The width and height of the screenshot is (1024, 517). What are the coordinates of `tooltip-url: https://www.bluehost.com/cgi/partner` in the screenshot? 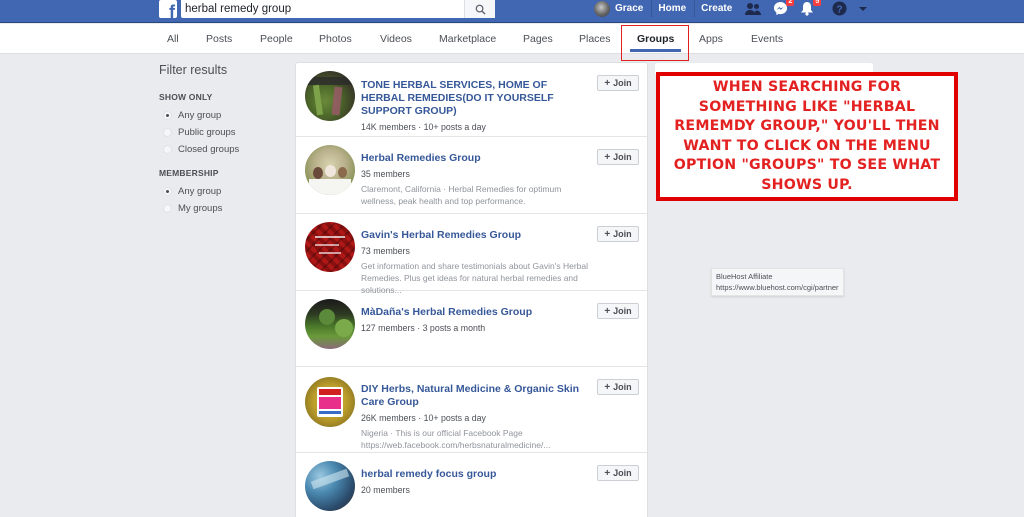 It's located at (777, 287).